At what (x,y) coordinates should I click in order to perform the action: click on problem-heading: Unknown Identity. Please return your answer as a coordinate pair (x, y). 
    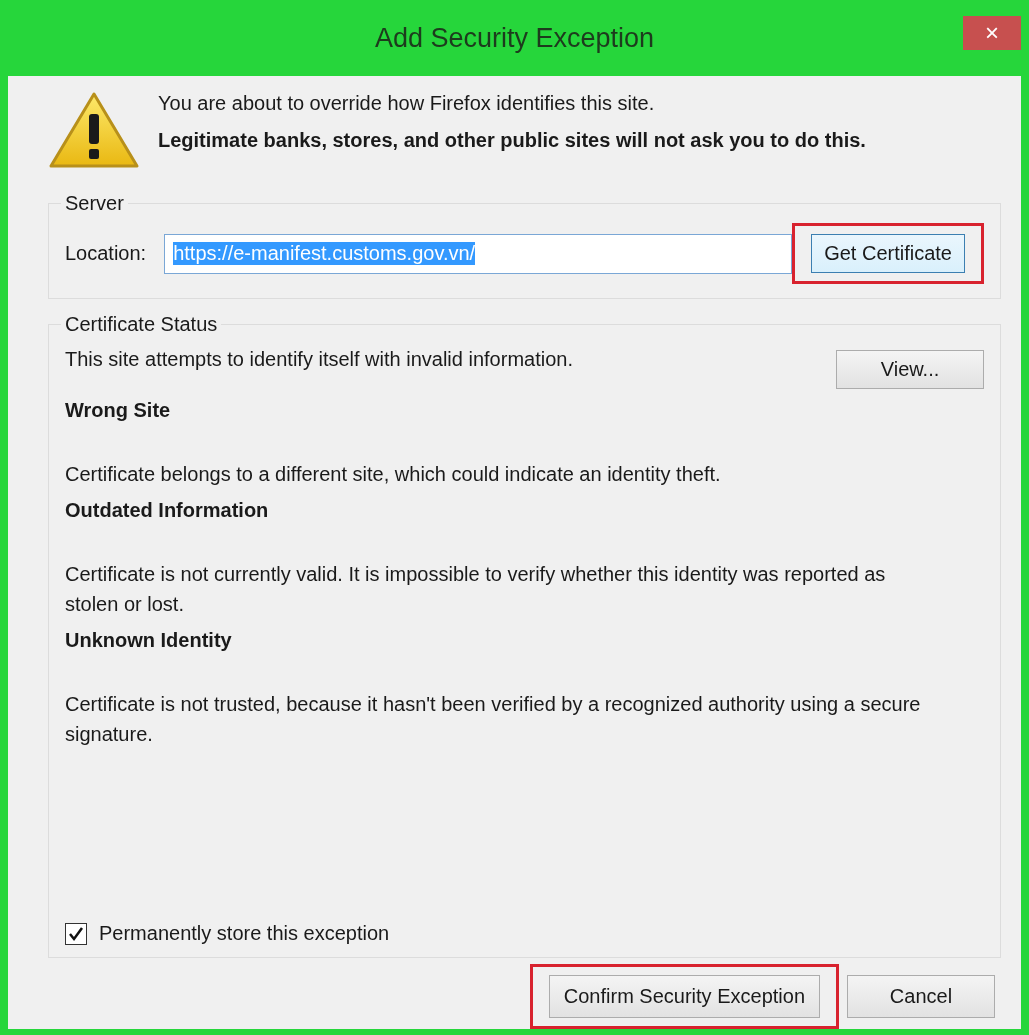
    Looking at the image, I should click on (149, 640).